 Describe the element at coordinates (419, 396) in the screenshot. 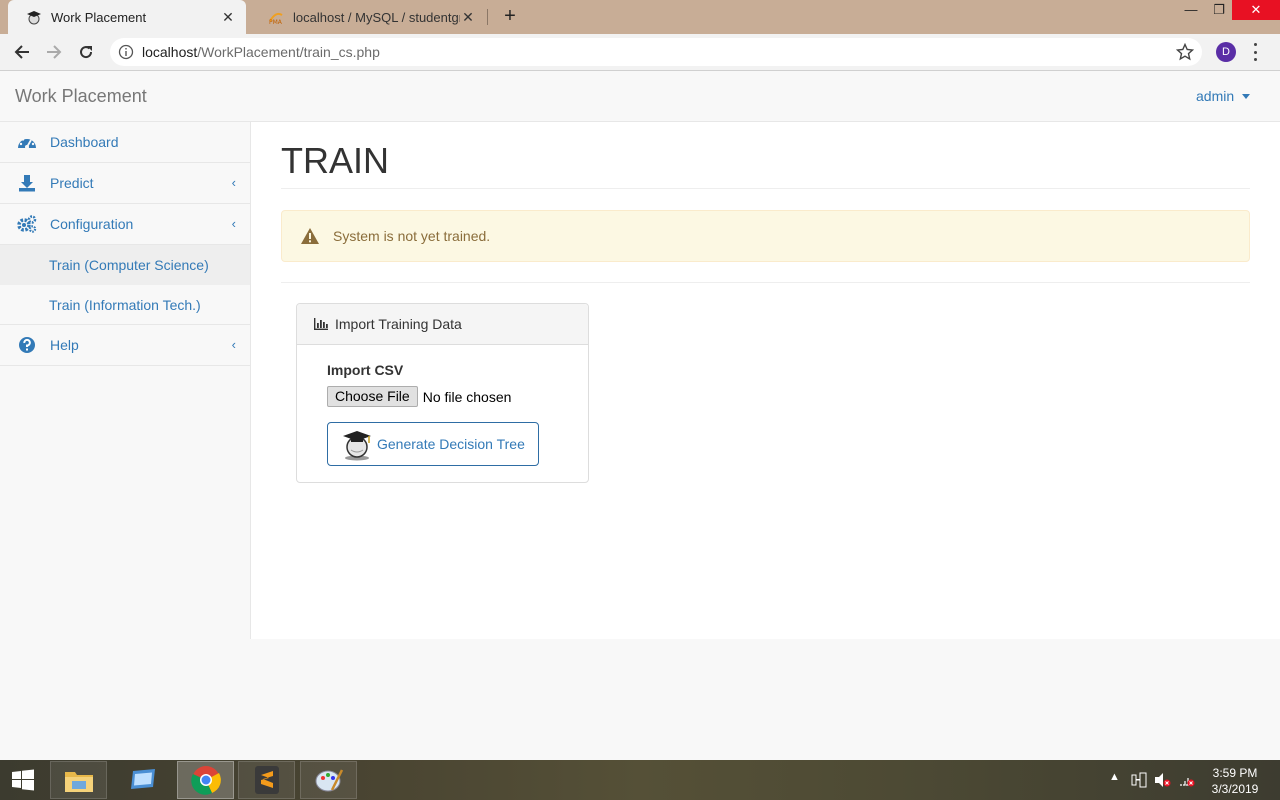

I see `file-input: Choose File No file chosen` at that location.